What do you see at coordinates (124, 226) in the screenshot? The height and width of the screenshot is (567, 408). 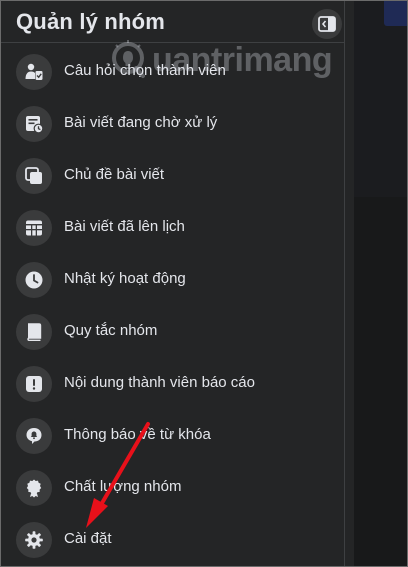 I see `menu-item-label: Bài viết đã lên lịch` at bounding box center [124, 226].